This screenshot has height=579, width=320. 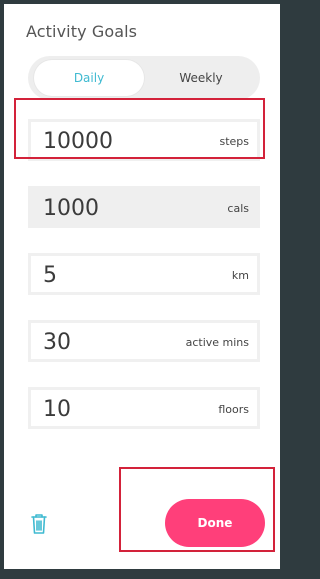 What do you see at coordinates (50, 275) in the screenshot?
I see `distance-value: 5` at bounding box center [50, 275].